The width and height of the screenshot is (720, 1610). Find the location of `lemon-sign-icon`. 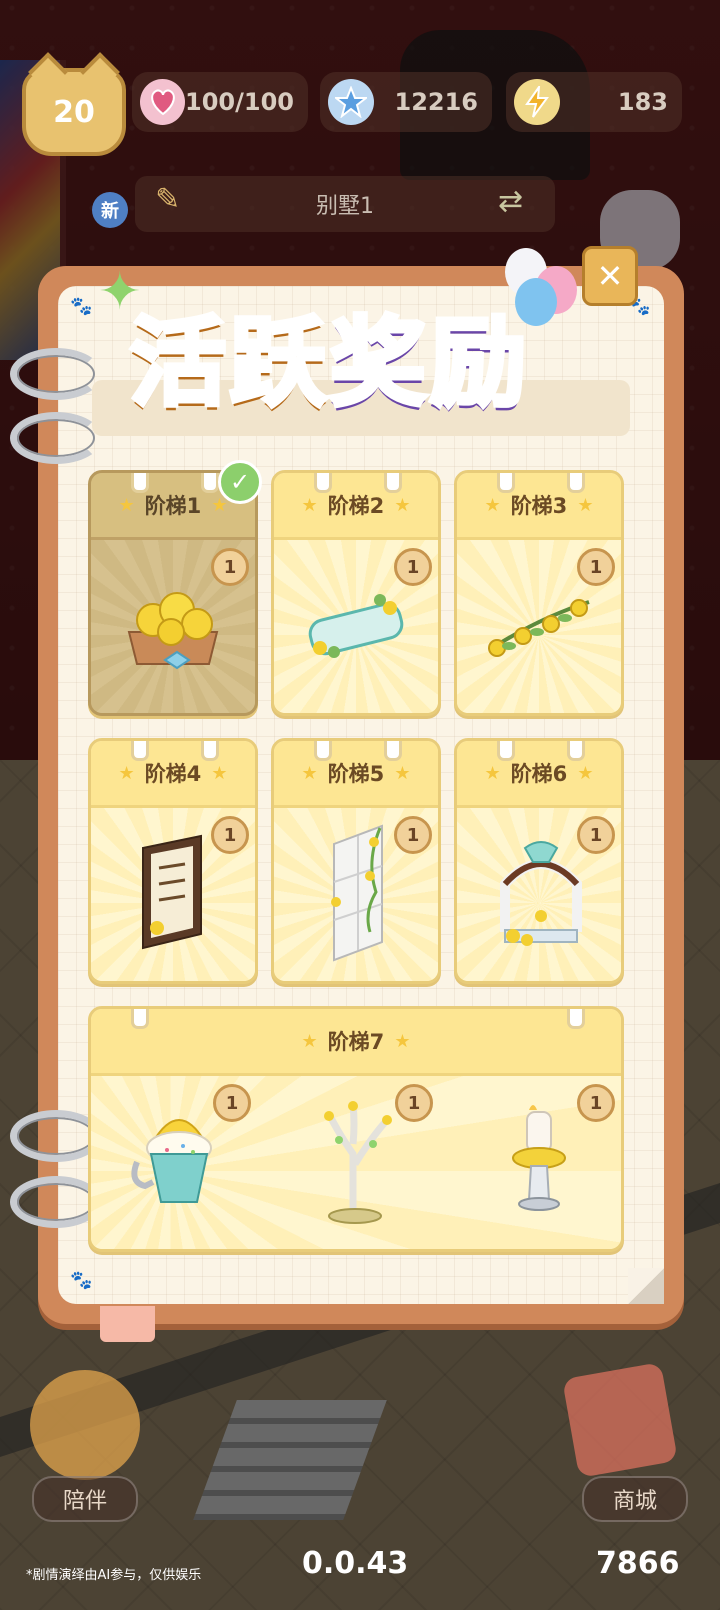

lemon-sign-icon is located at coordinates (356, 626).